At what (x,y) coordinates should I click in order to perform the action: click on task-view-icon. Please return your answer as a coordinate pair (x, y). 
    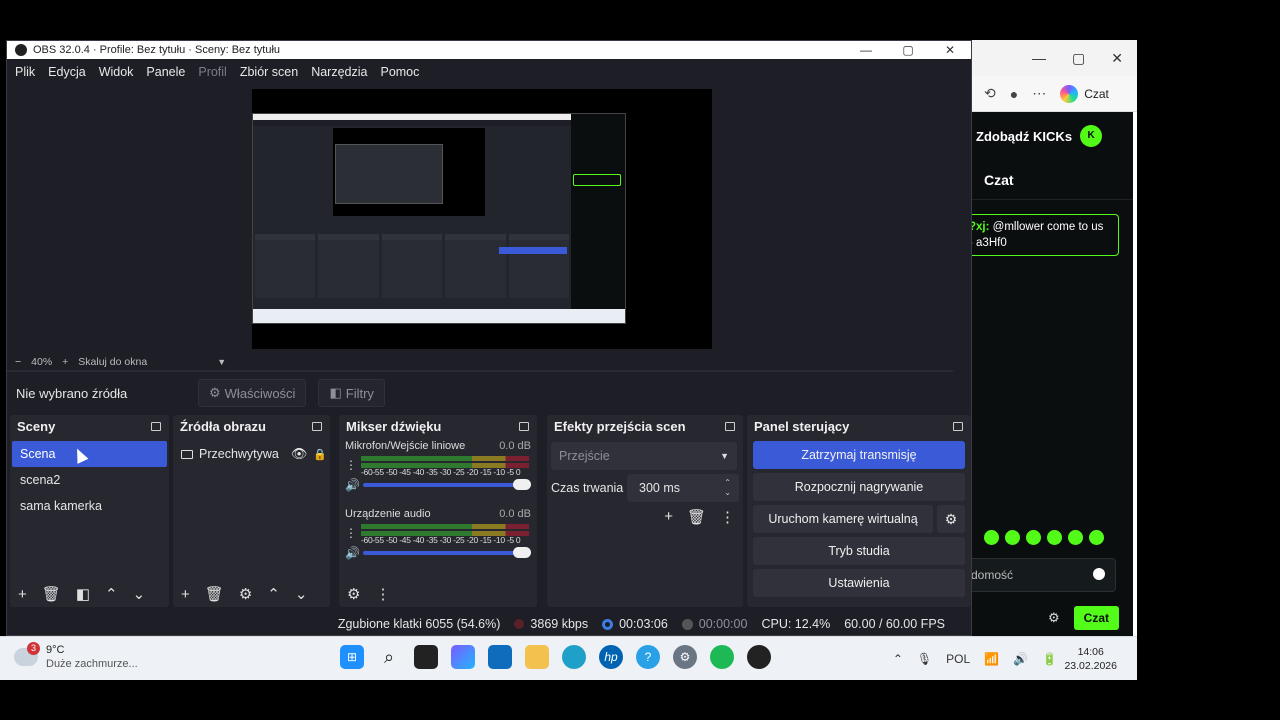
    Looking at the image, I should click on (426, 657).